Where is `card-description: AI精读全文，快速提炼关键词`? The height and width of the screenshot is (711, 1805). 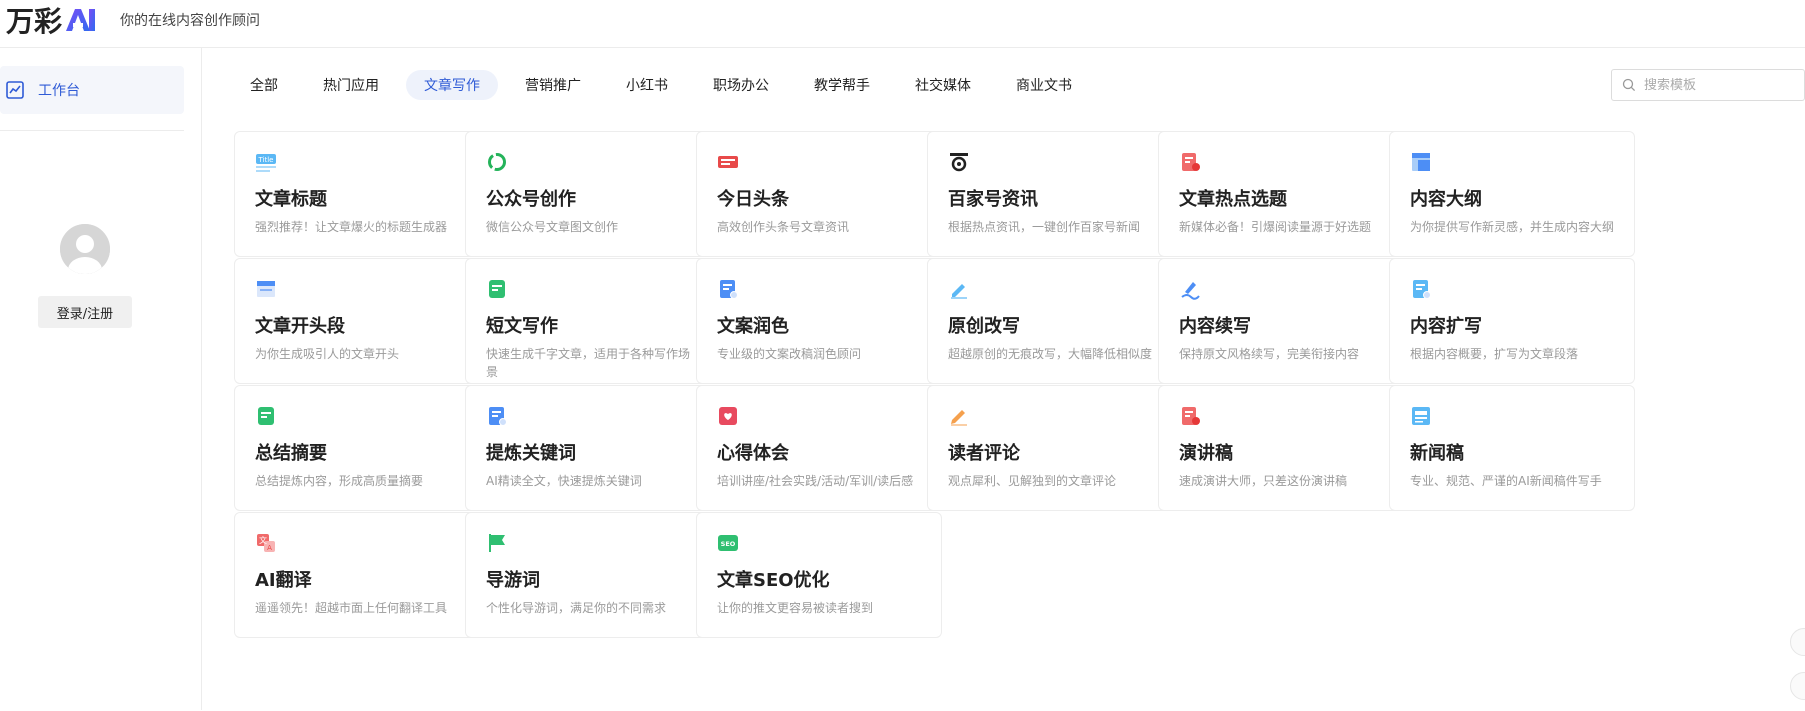
card-description: AI精读全文，快速提炼关键词 is located at coordinates (564, 481).